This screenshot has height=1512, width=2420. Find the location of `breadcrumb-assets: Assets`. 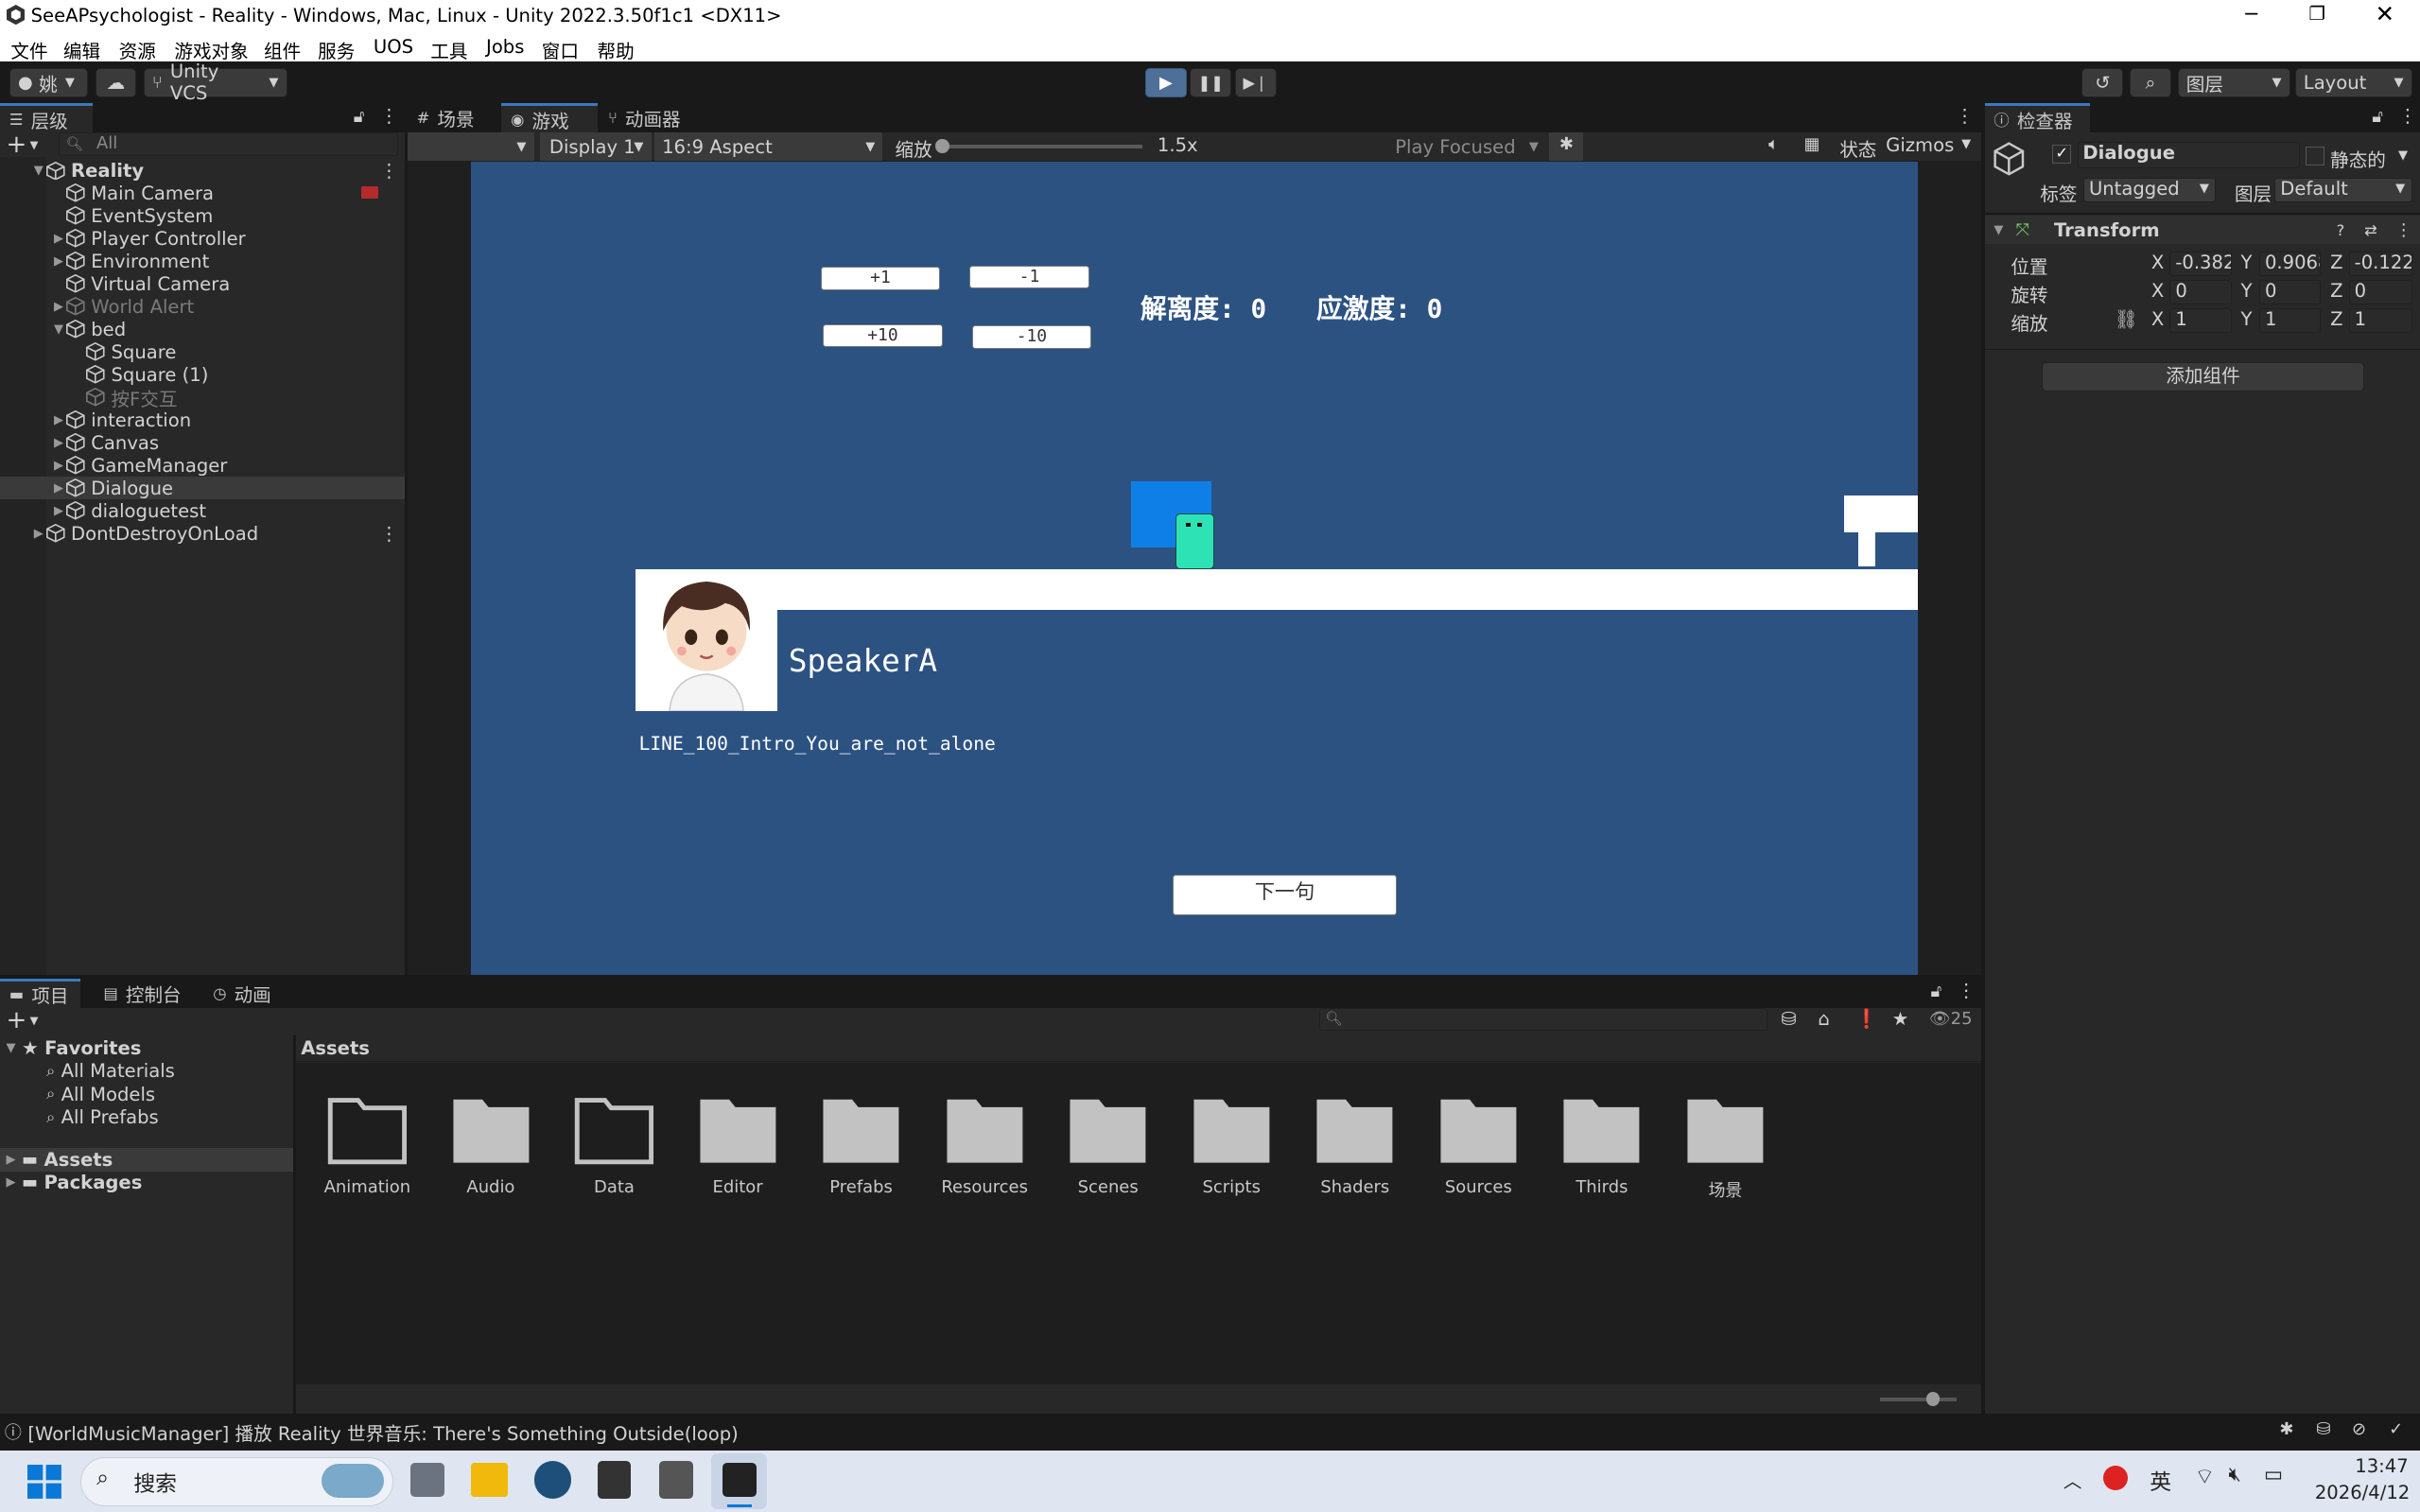

breadcrumb-assets: Assets is located at coordinates (336, 1048).